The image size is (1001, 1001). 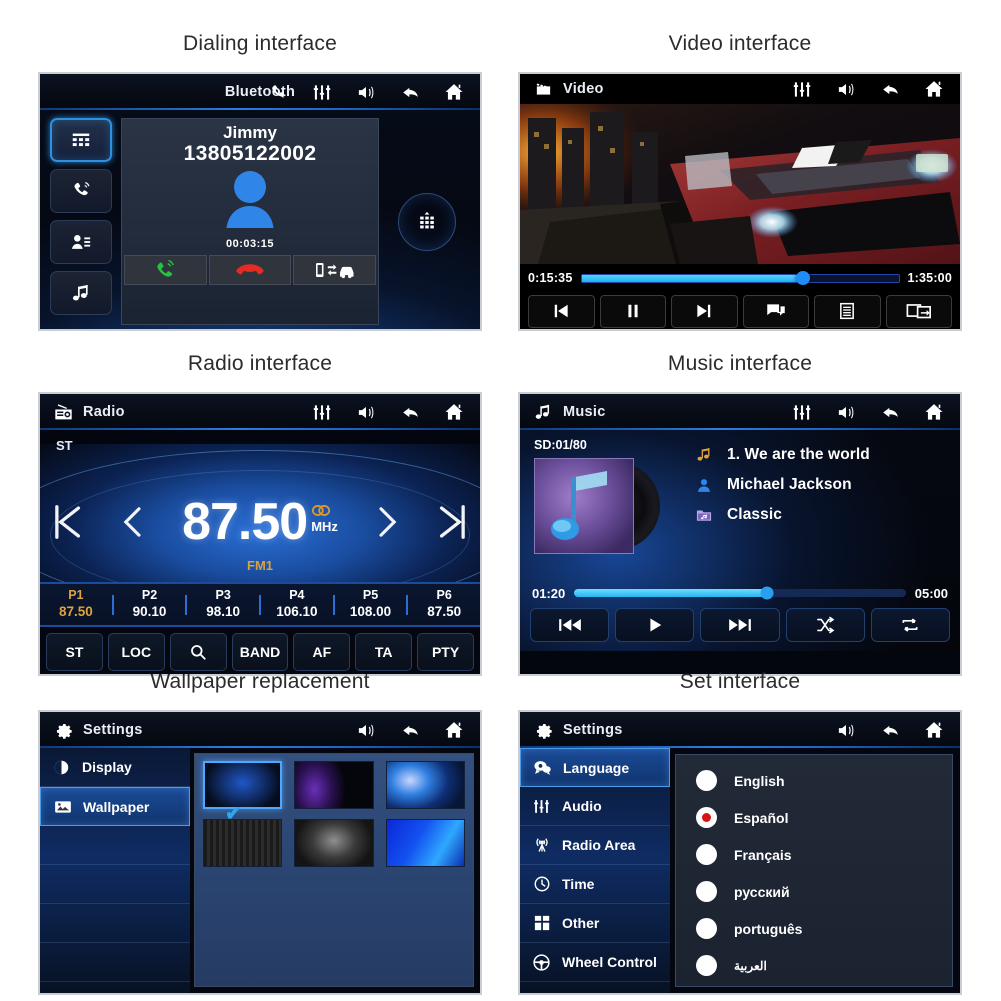 What do you see at coordinates (150, 604) in the screenshot?
I see `preset-p2: P2 90.10` at bounding box center [150, 604].